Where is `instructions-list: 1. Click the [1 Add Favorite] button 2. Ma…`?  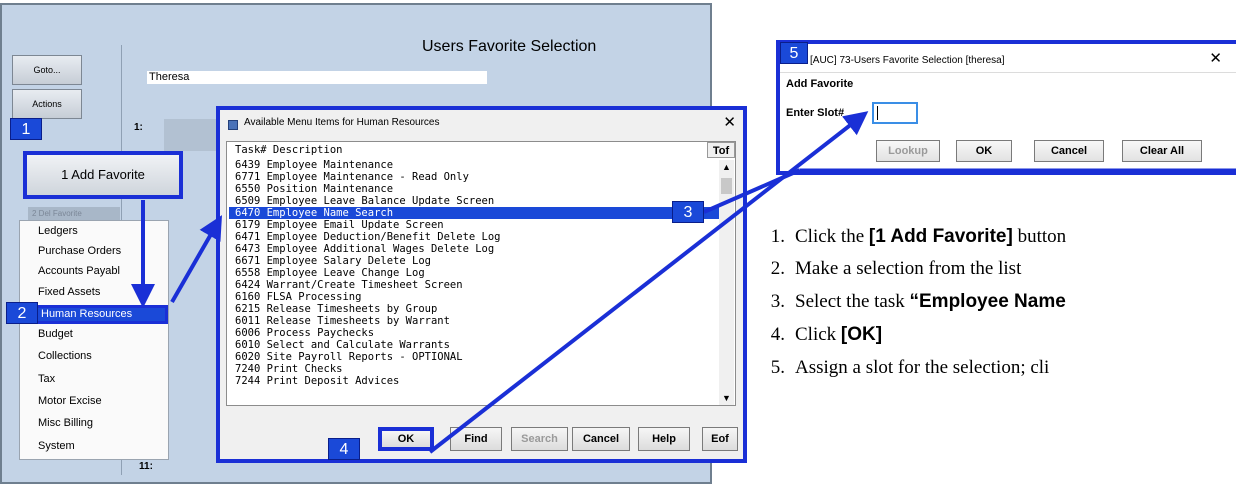
instructions-list: 1. Click the [1 Add Favorite] button 2. Ma… is located at coordinates (1000, 310).